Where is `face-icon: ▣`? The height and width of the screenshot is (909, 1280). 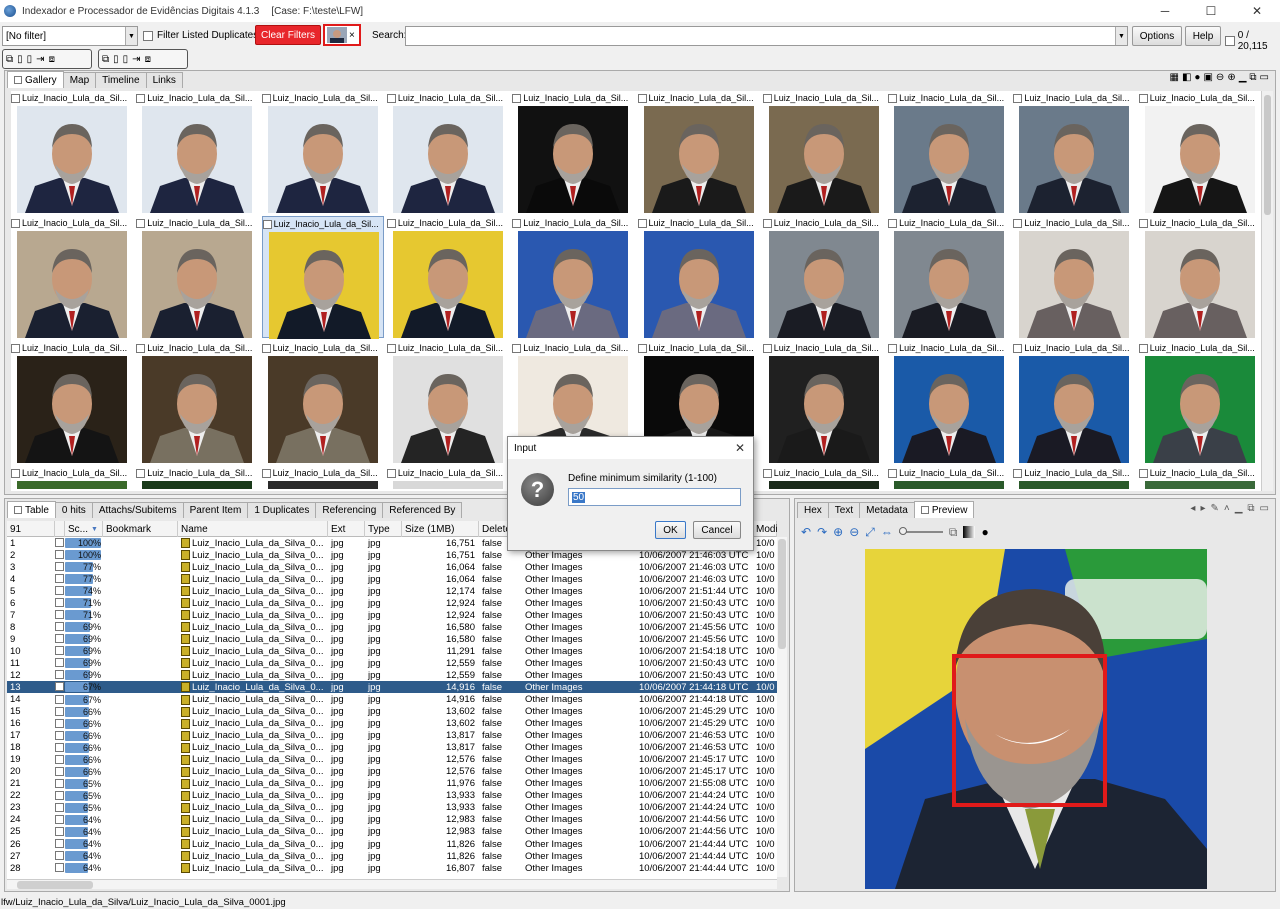 face-icon: ▣ is located at coordinates (1207, 77).